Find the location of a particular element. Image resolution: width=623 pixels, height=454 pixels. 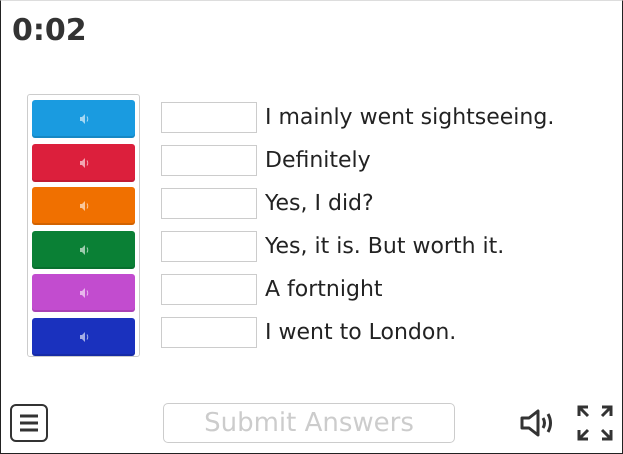

answer-text: A fortnight is located at coordinates (324, 289).